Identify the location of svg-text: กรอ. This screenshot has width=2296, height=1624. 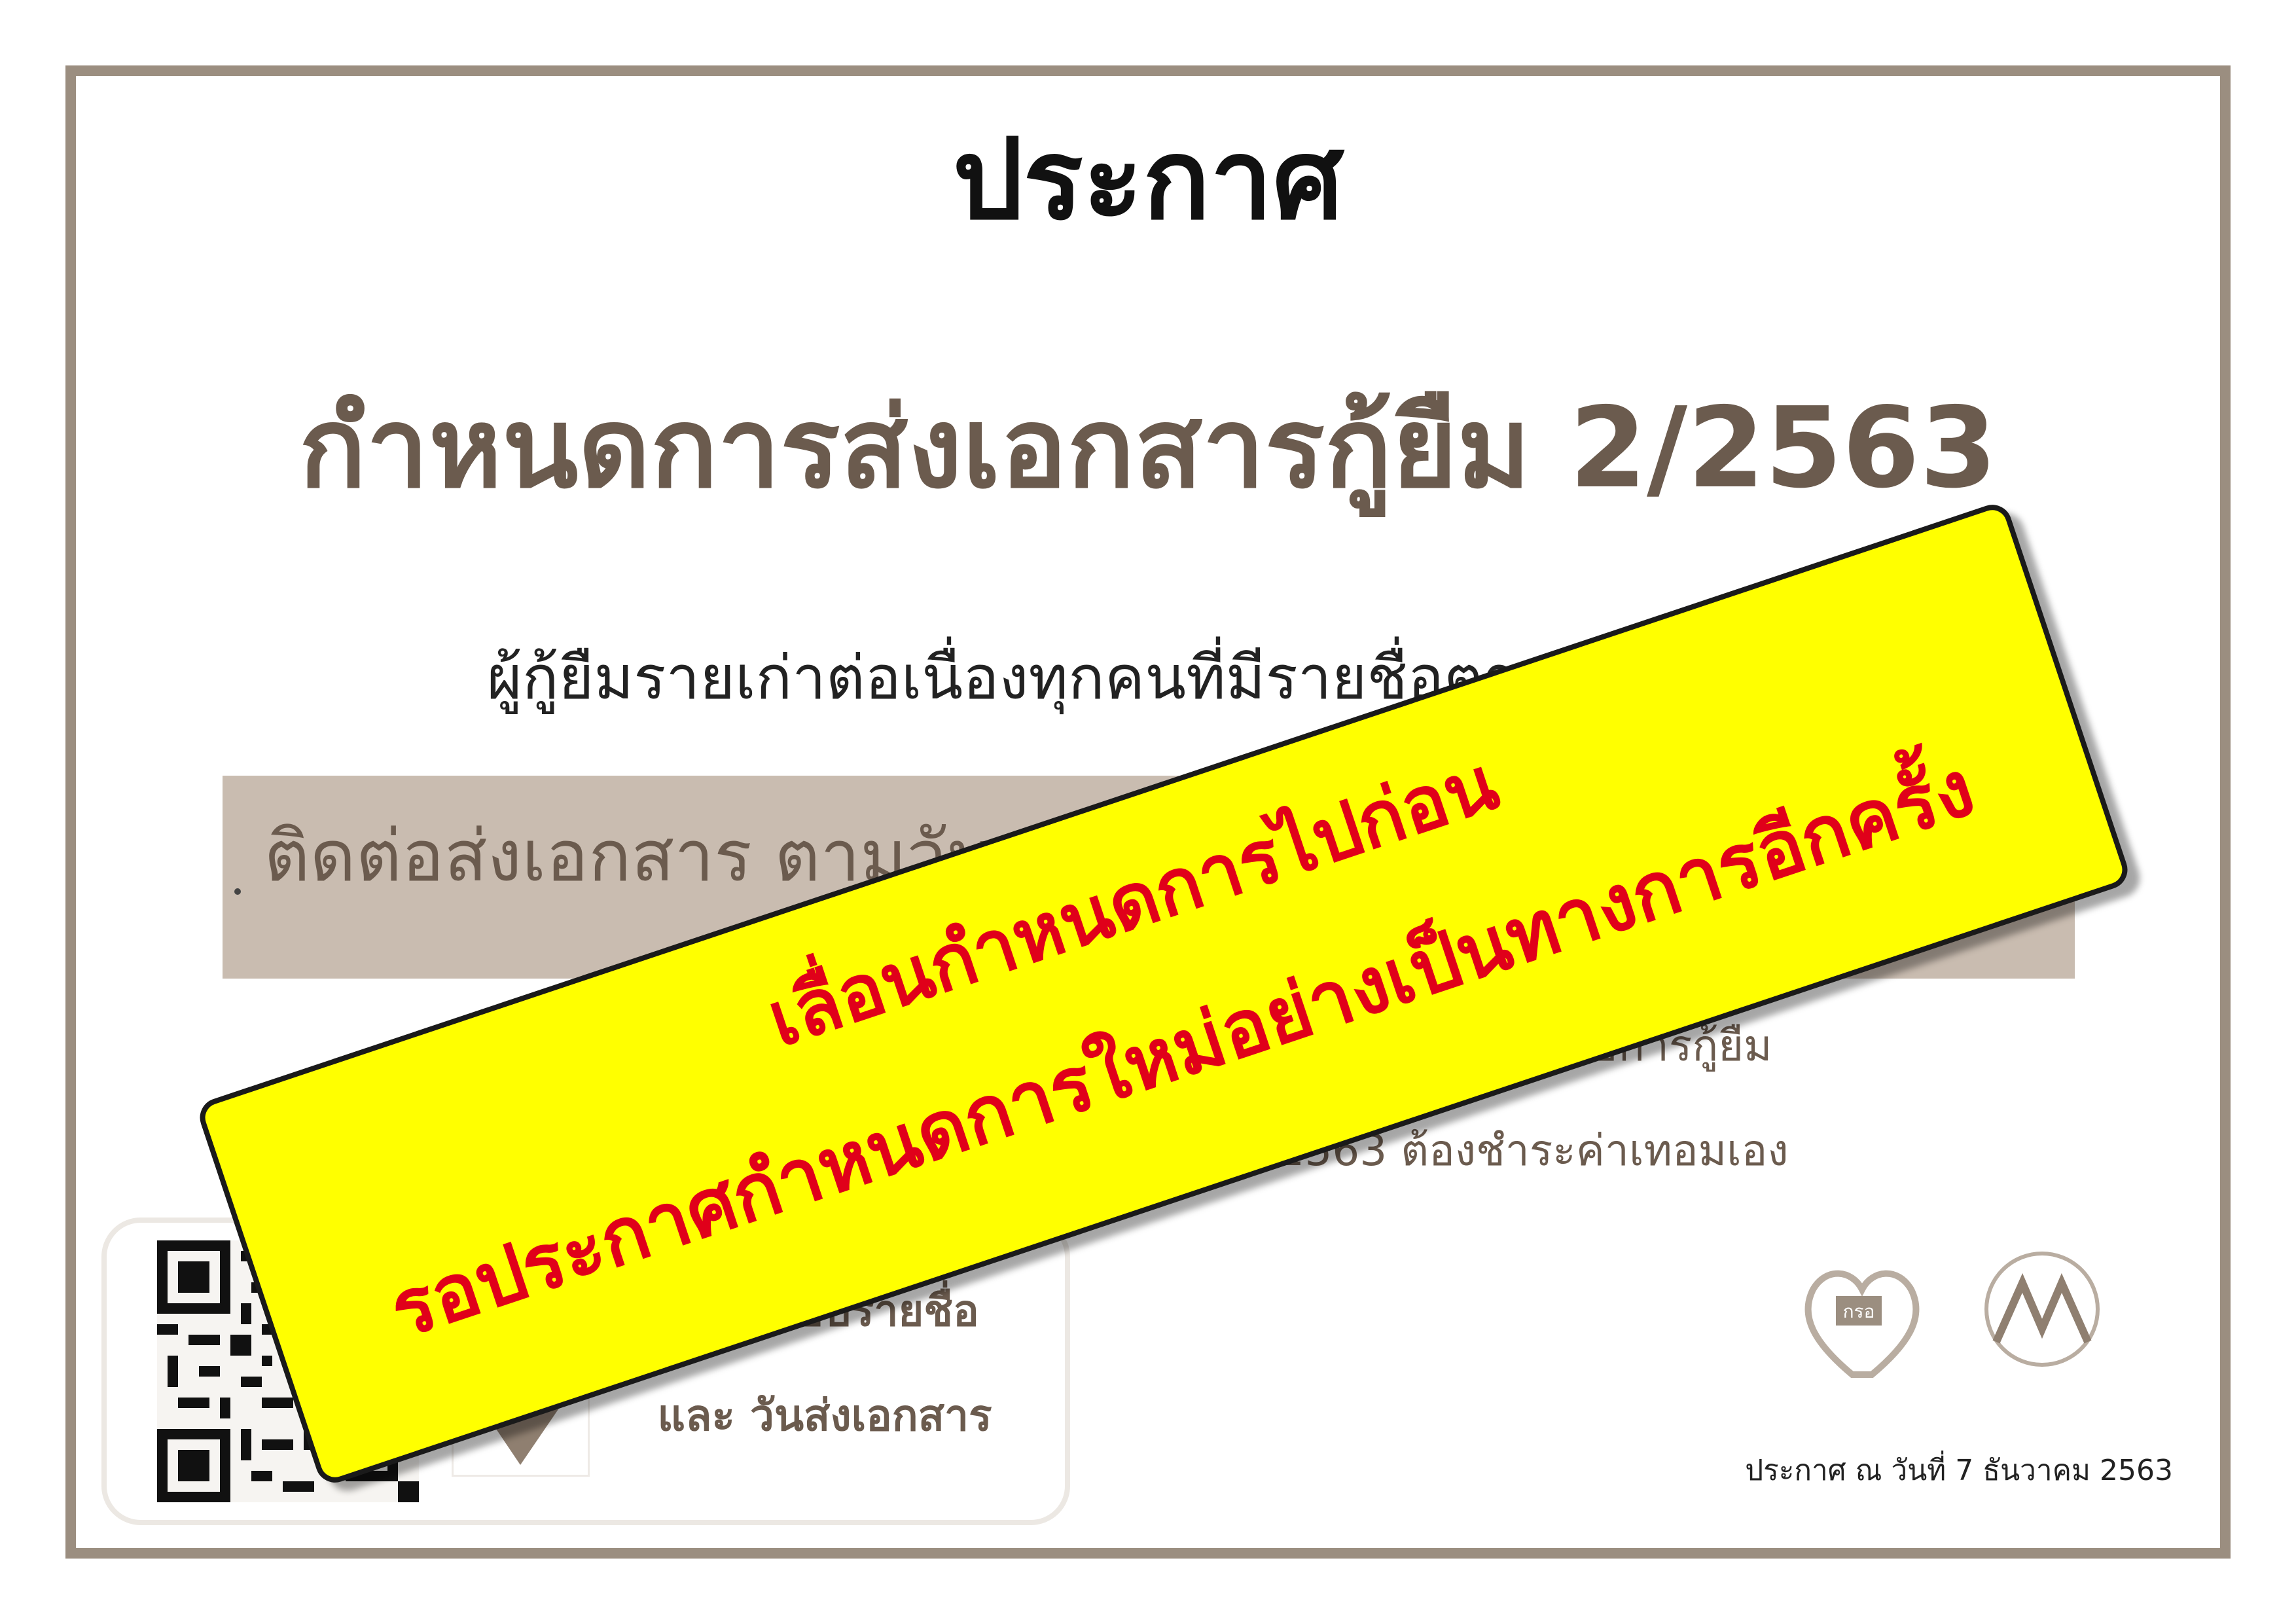
(1859, 1311).